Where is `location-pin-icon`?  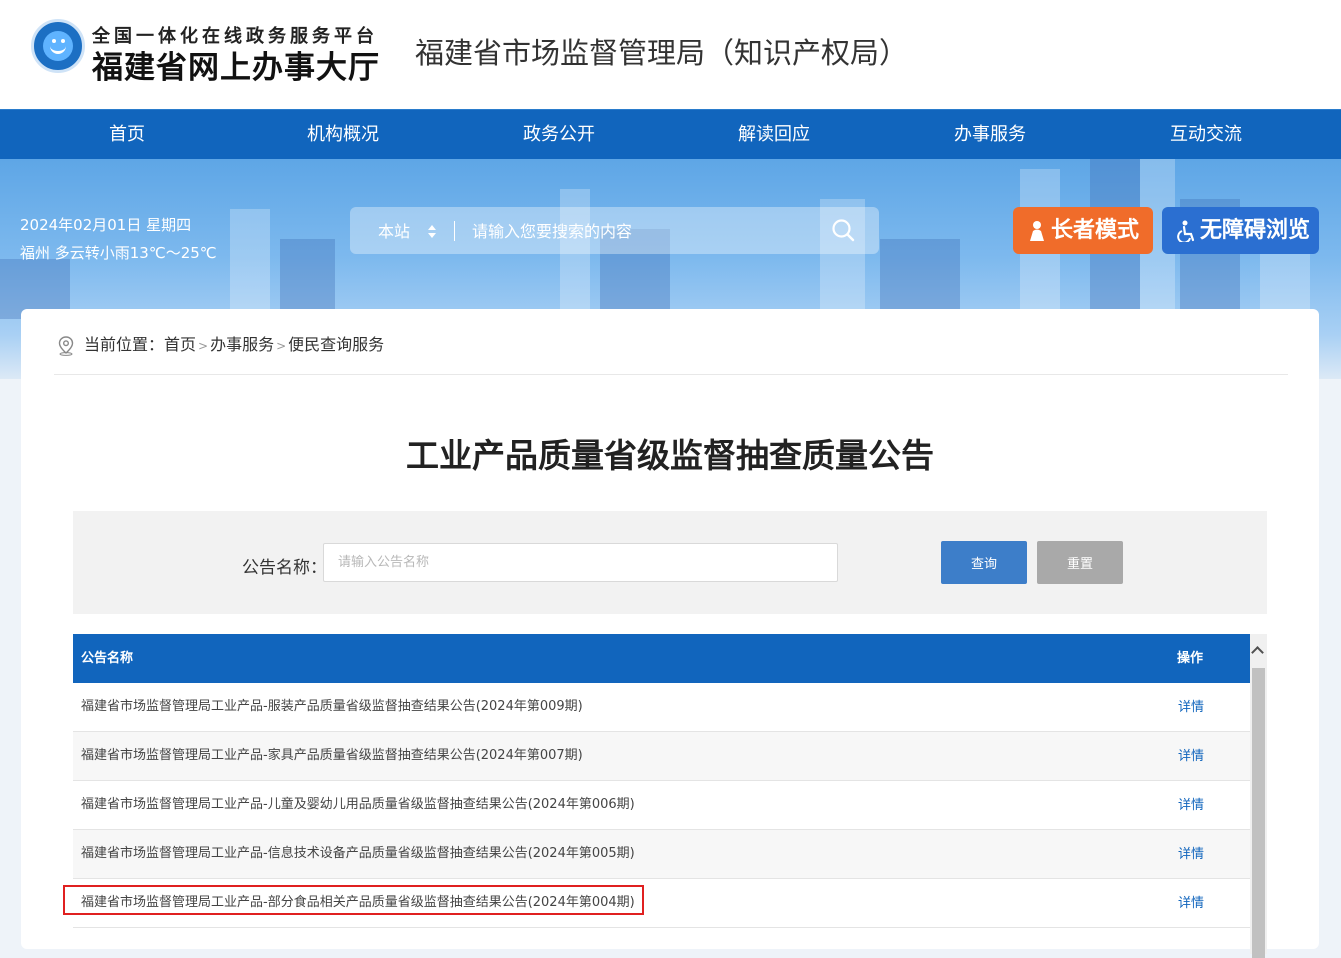 location-pin-icon is located at coordinates (66, 346).